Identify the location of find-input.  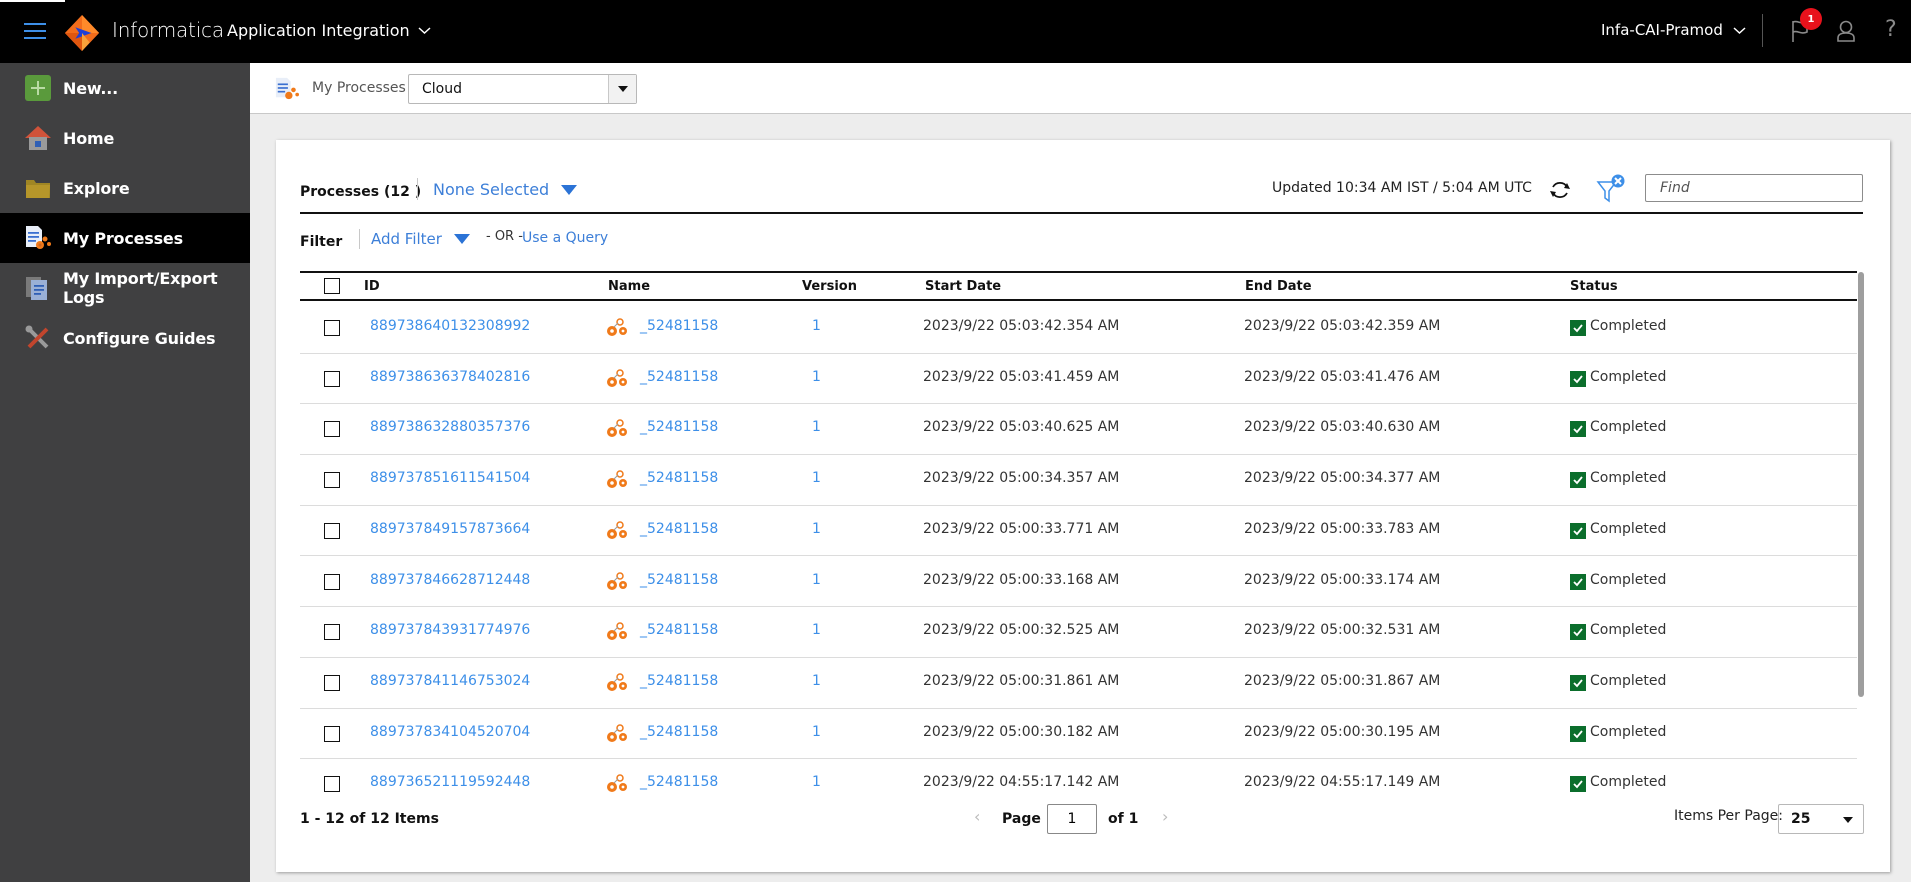
(1754, 188).